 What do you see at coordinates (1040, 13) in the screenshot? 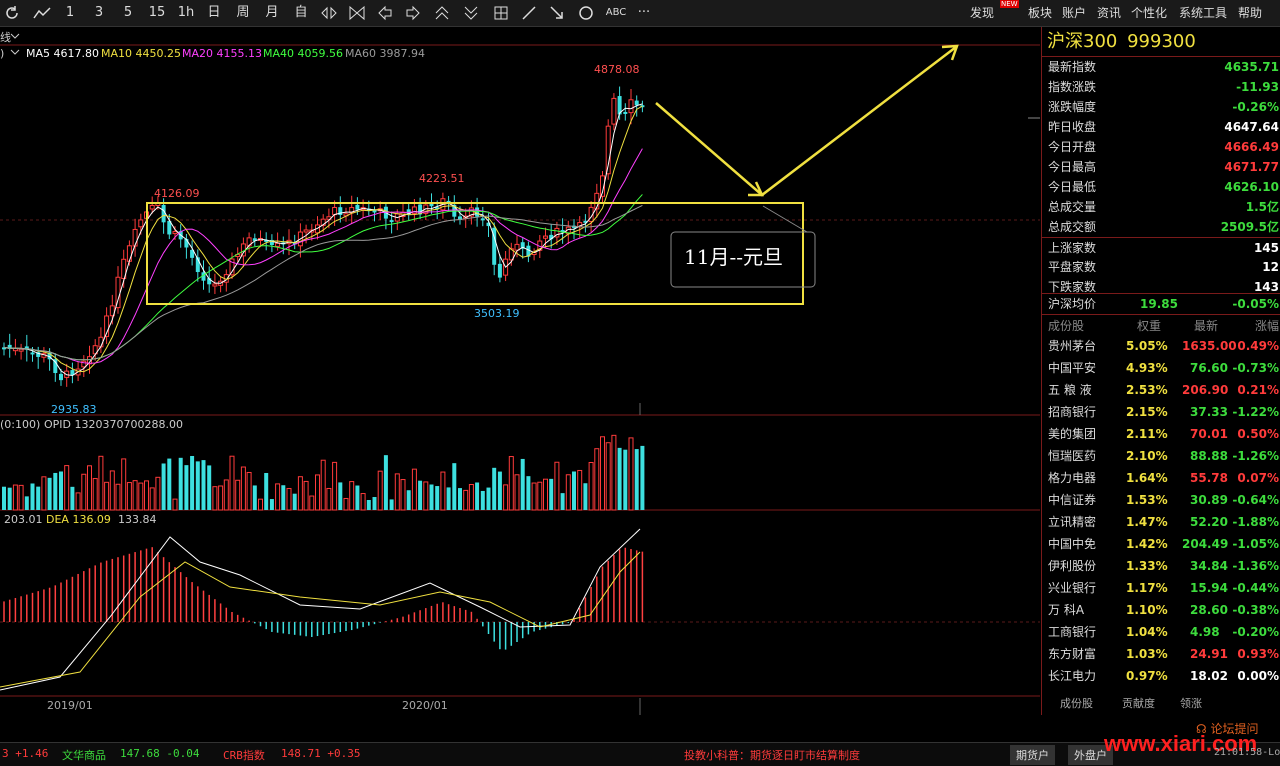
I see `menu-sector: 板块` at bounding box center [1040, 13].